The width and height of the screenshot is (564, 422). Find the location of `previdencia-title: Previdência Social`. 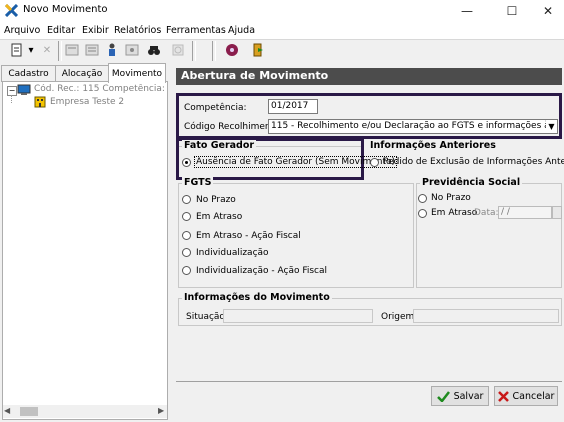

previdencia-title: Previdência Social is located at coordinates (471, 182).